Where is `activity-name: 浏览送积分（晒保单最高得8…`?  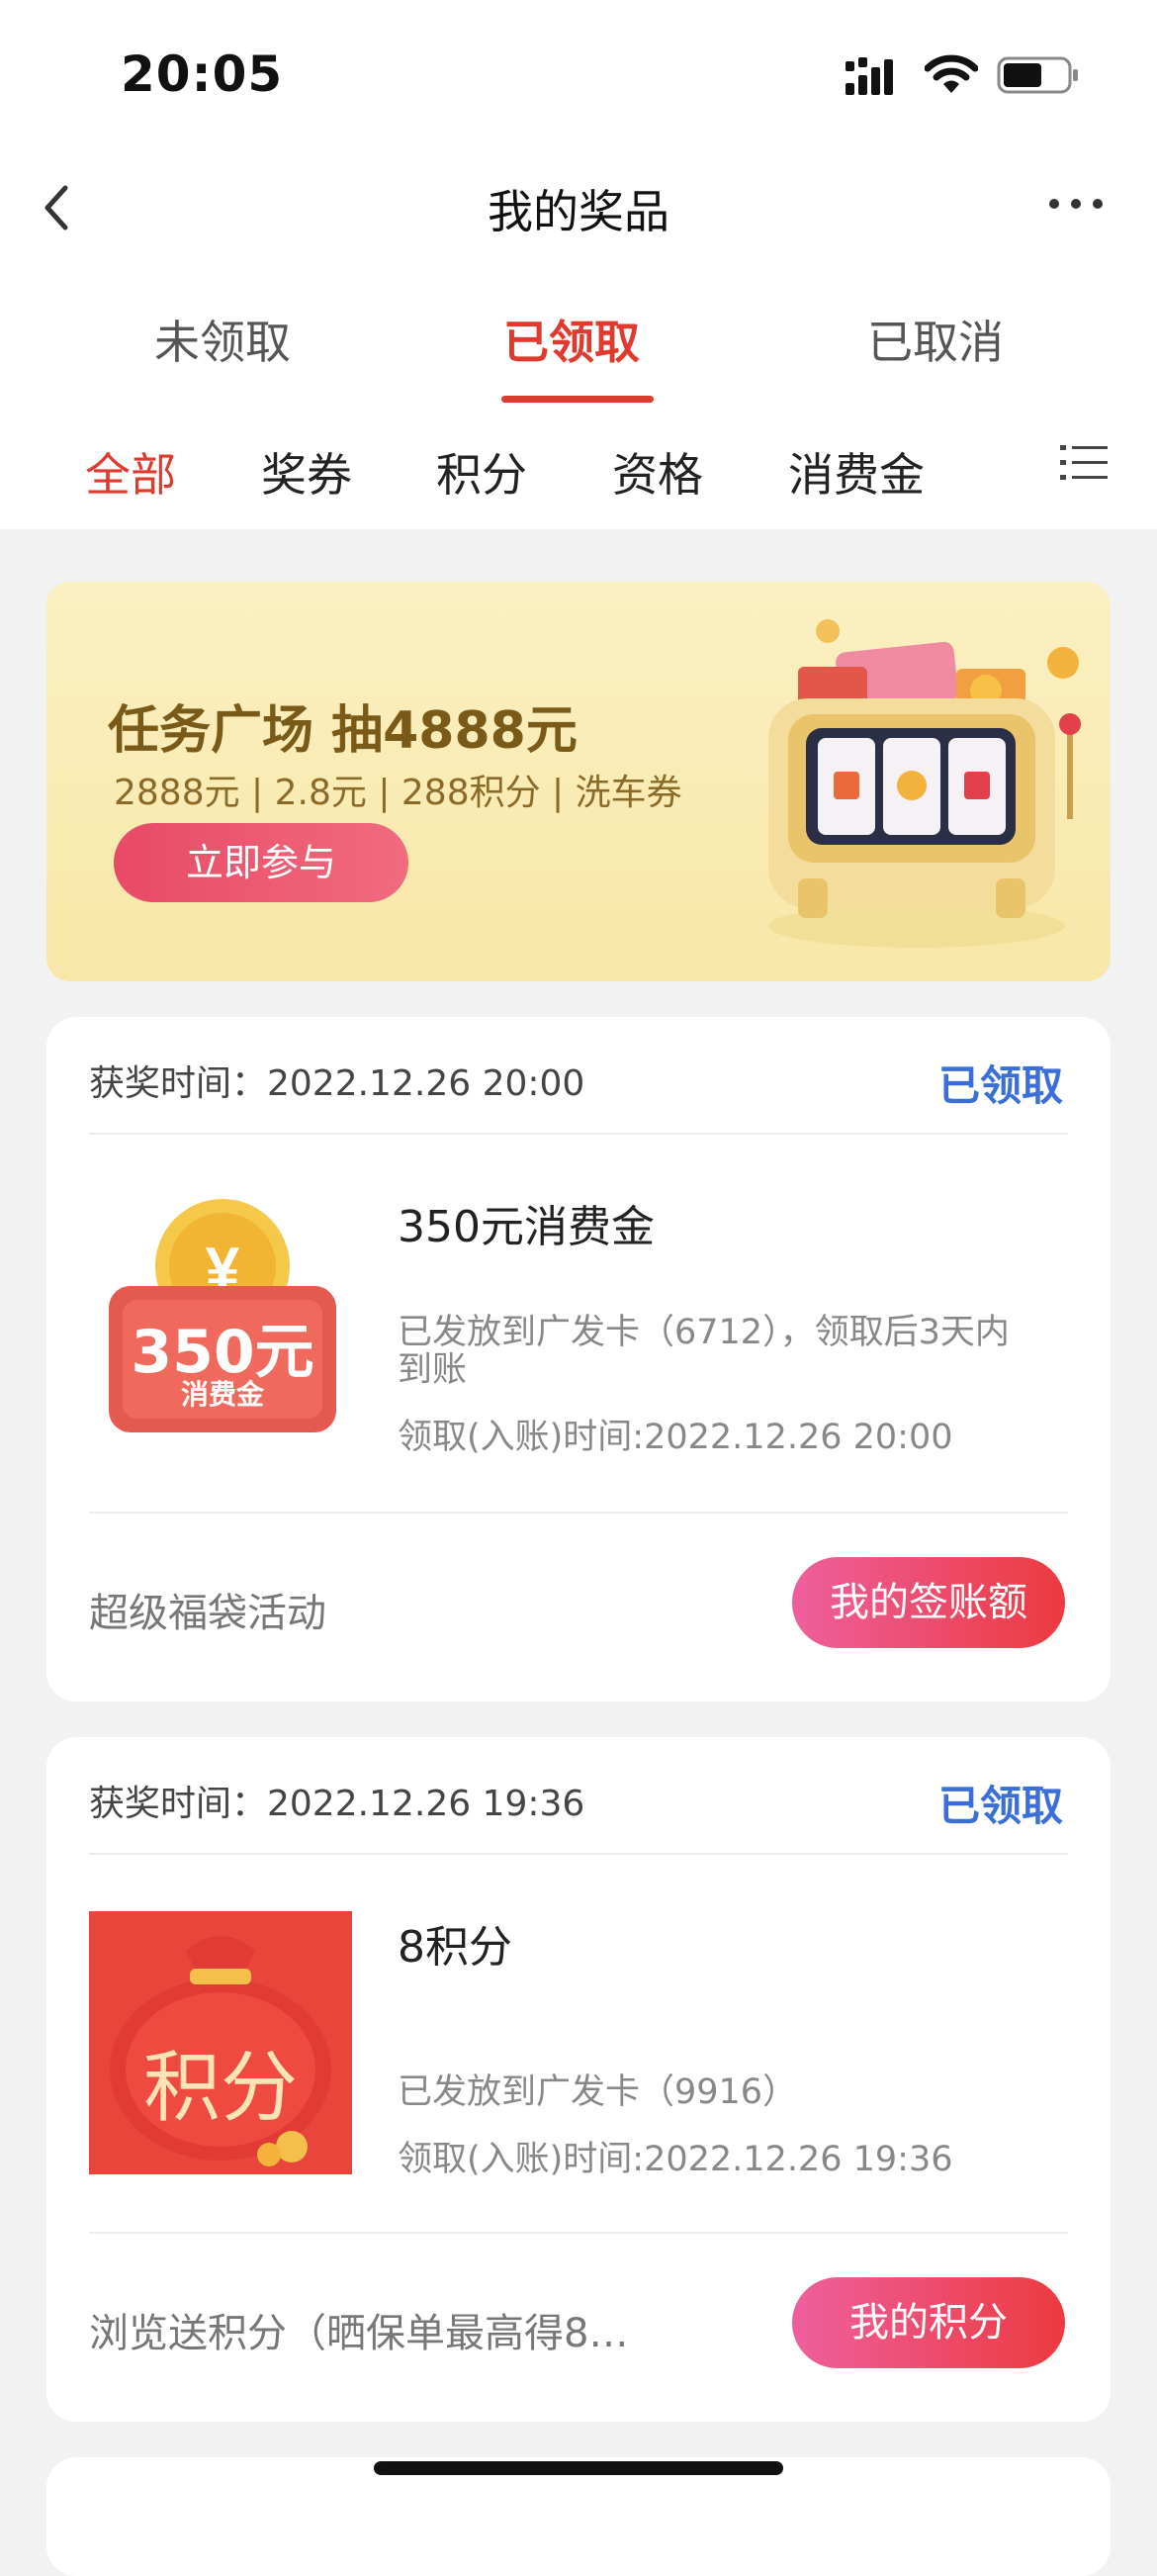 activity-name: 浏览送积分（晒保单最高得8… is located at coordinates (359, 2333).